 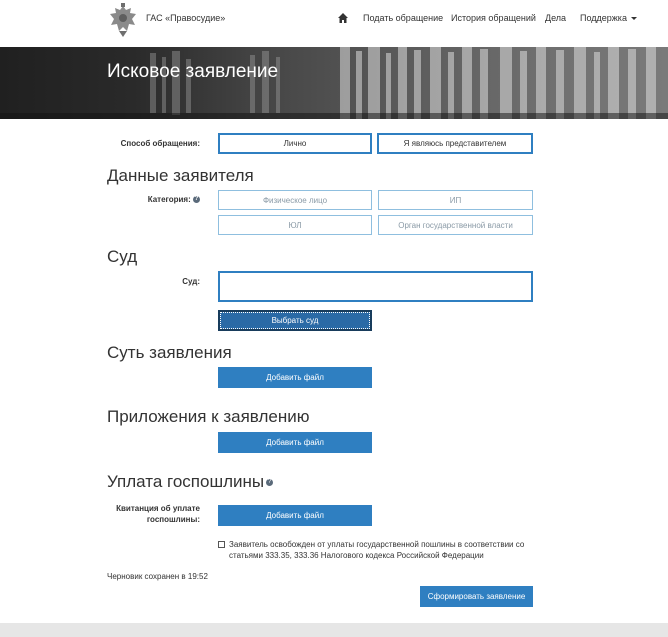 I want to click on submit-application-button: Сформировать заявление, so click(x=476, y=596).